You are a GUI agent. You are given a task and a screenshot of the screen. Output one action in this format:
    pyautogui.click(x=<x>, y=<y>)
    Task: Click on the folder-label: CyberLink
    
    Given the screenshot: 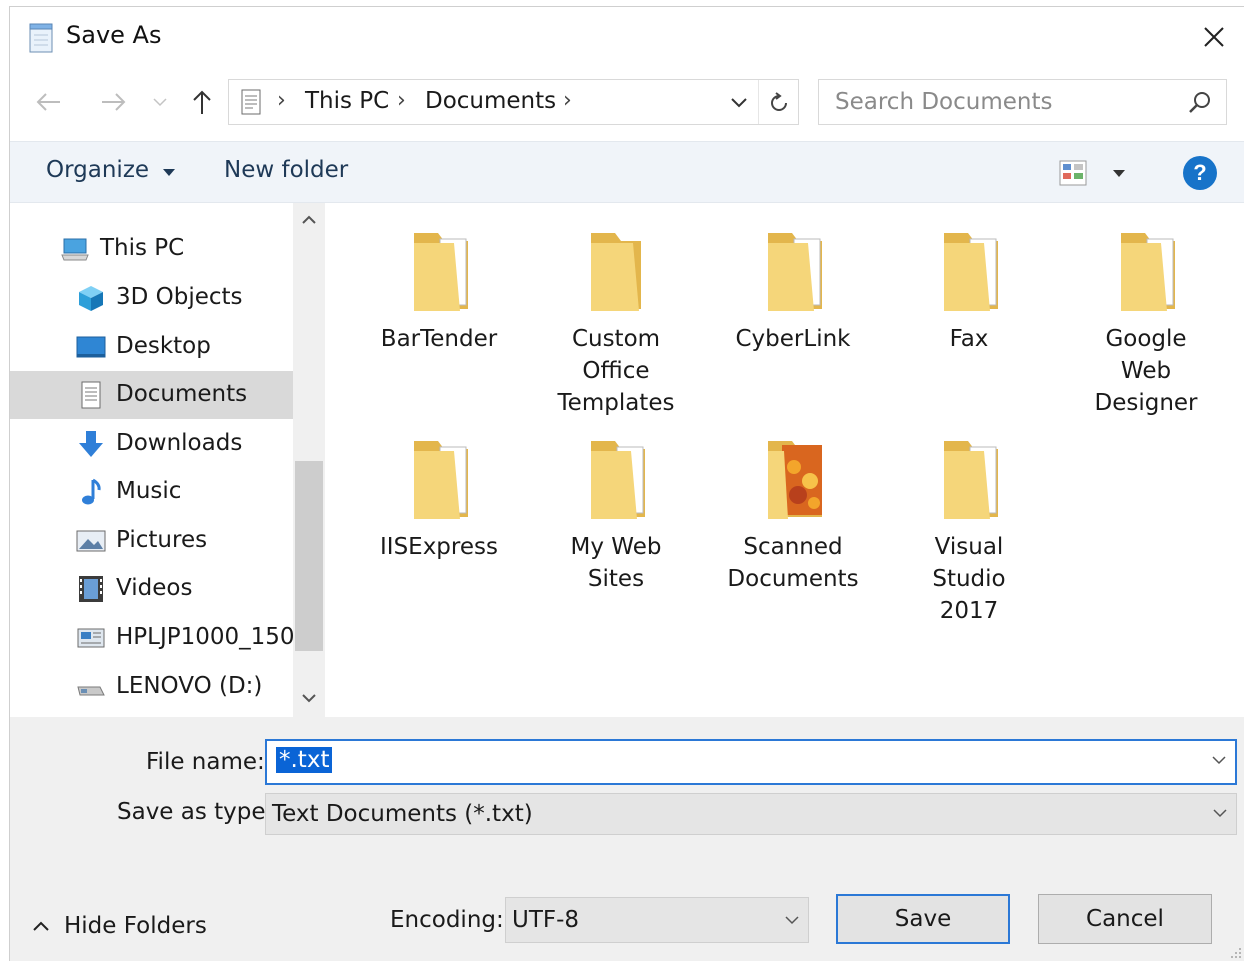 What is the action you would take?
    pyautogui.click(x=793, y=339)
    